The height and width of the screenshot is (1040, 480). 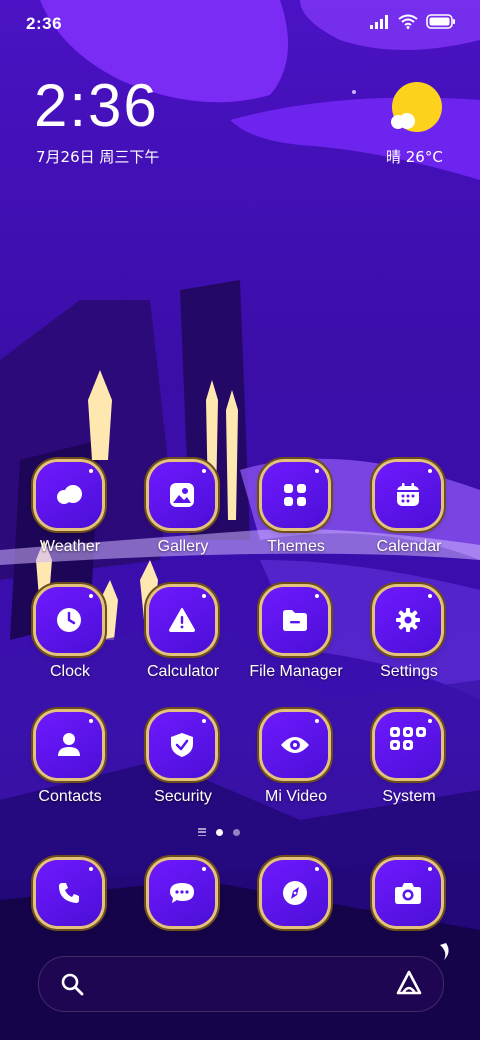 I want to click on app-themes: Themes, so click(x=296, y=517).